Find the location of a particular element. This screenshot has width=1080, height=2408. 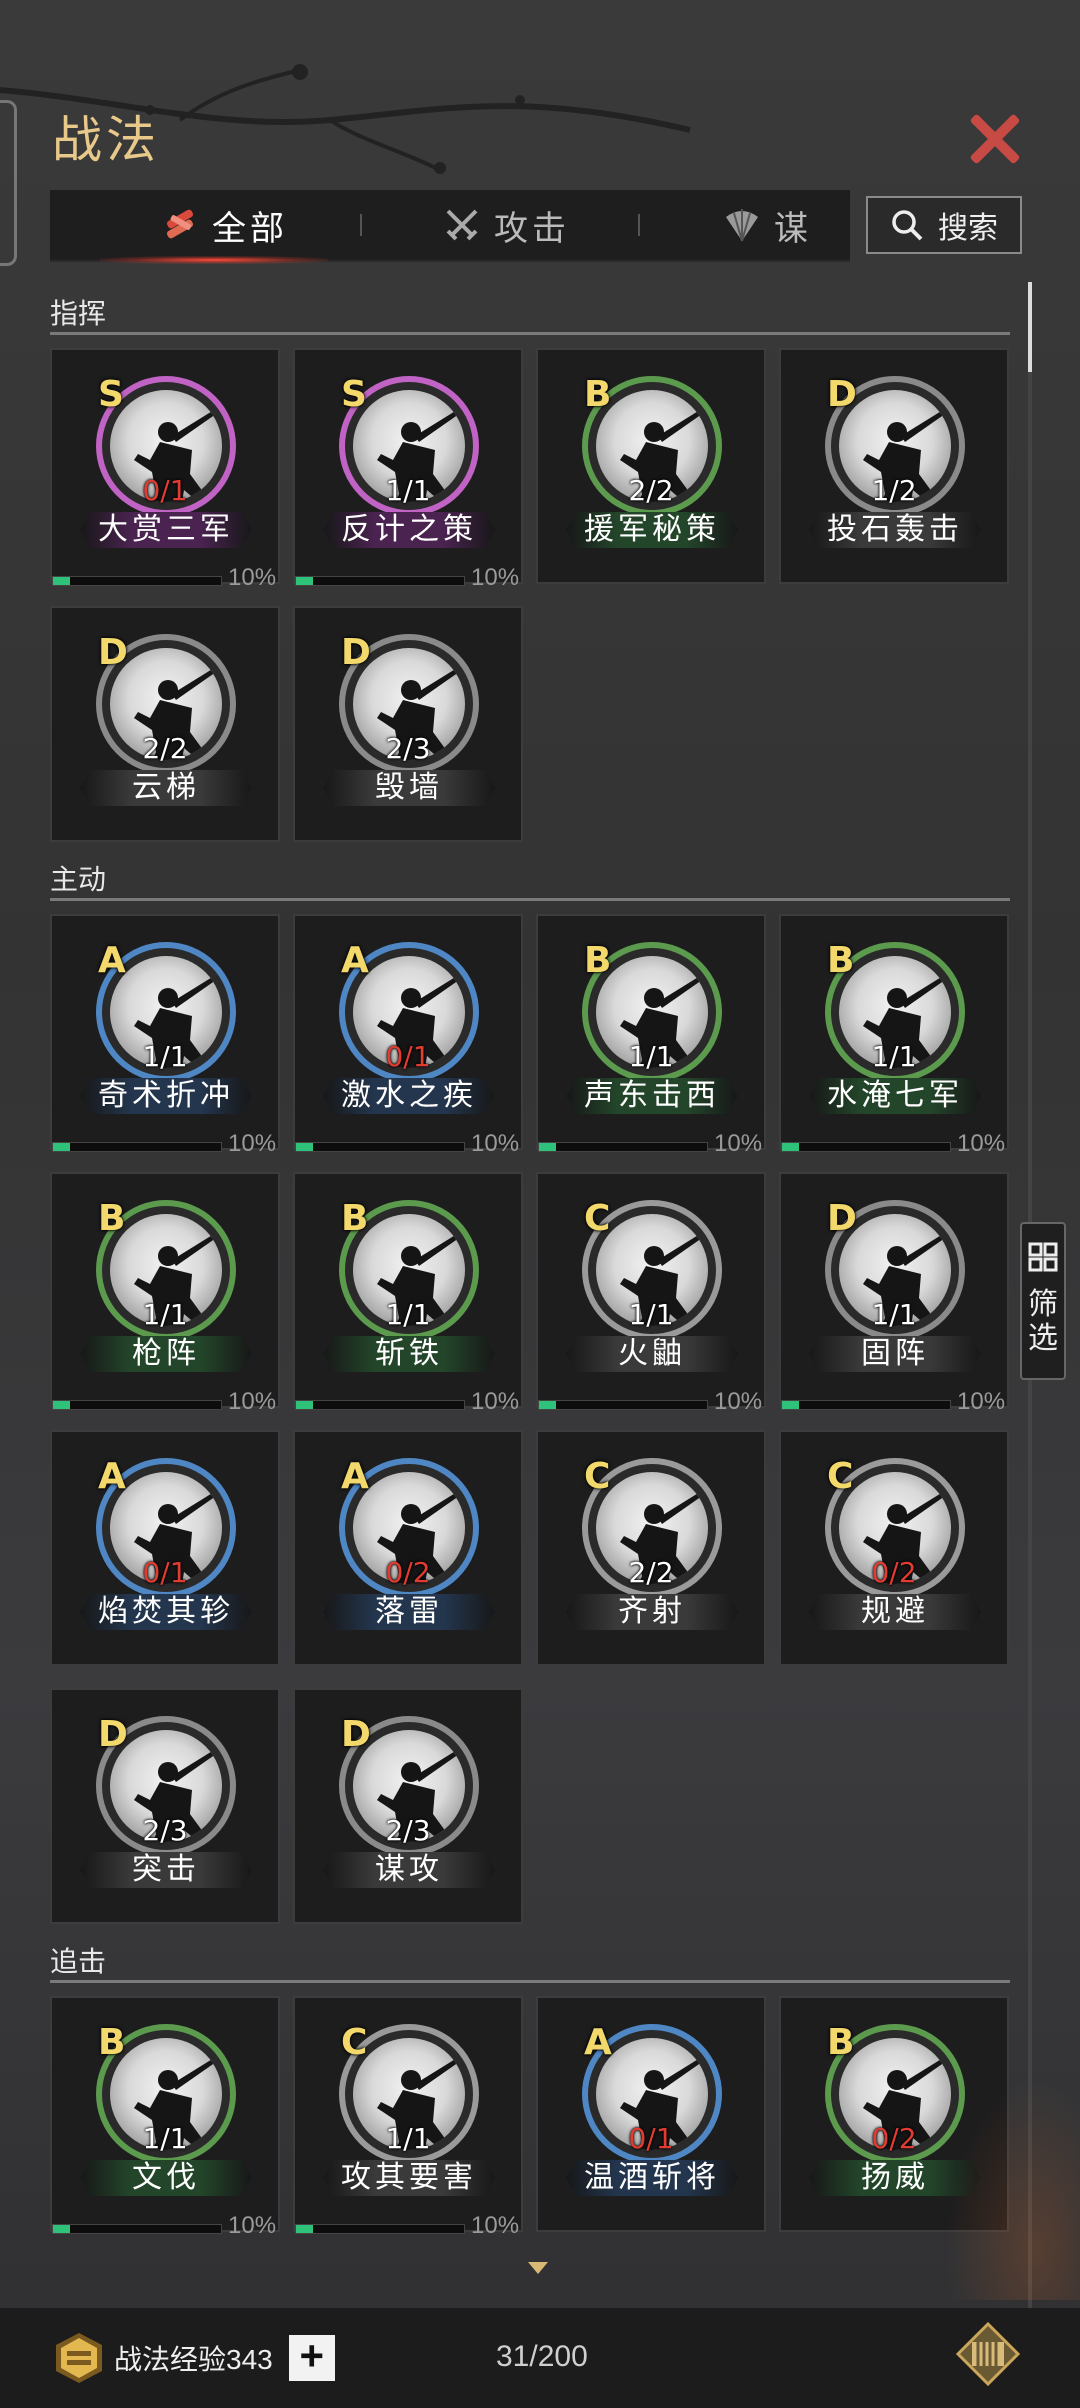

tactic-card: D 2/2 云梯 is located at coordinates (165, 724).